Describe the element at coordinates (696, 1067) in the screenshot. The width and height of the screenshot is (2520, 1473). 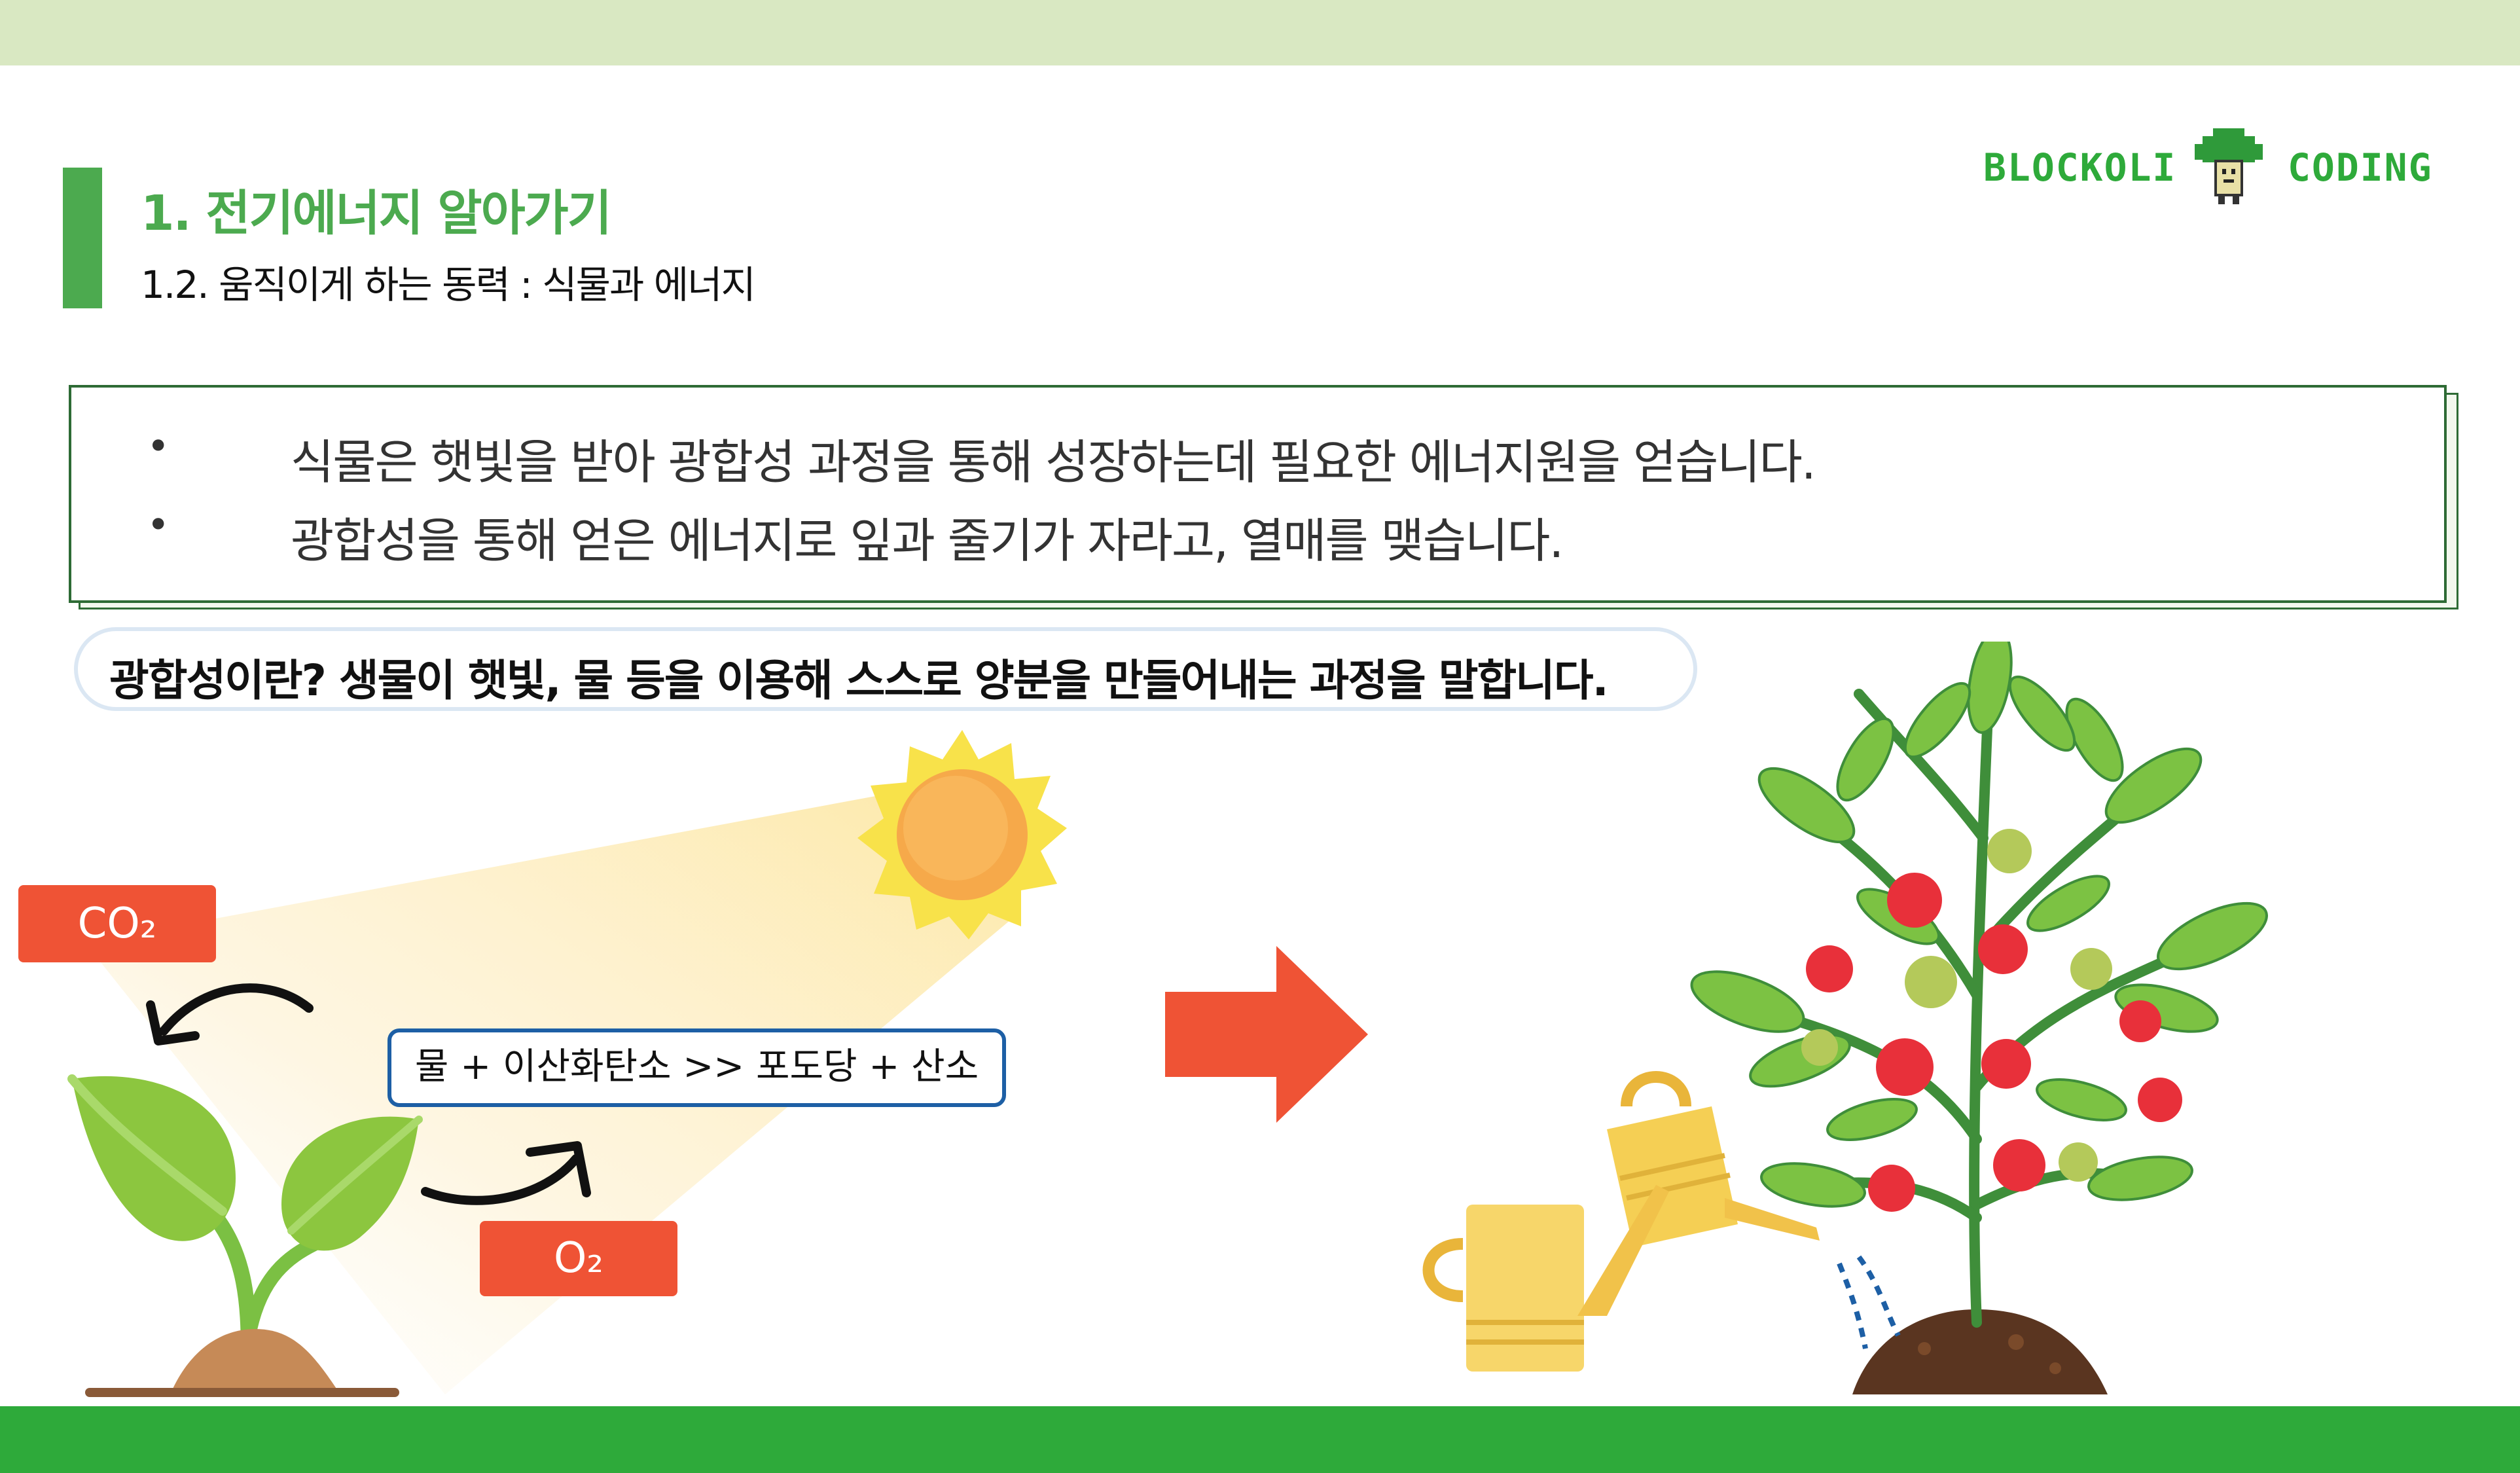
I see `photosynthesis-formula: 물 + 이산화탄소 >> 포도당 + 산소` at that location.